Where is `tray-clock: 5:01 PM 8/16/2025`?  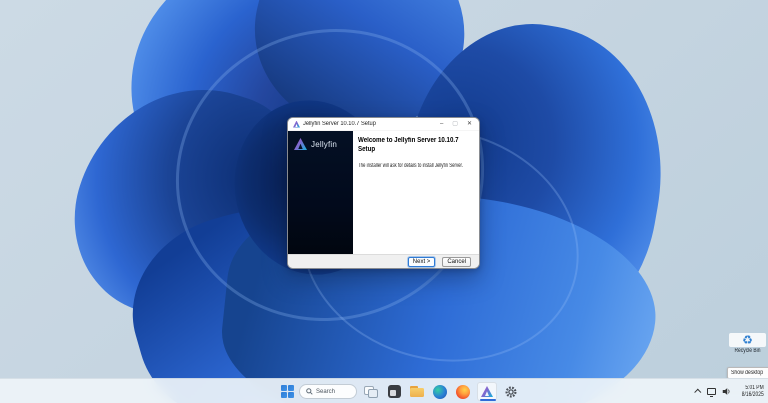 tray-clock: 5:01 PM 8/16/2025 is located at coordinates (753, 392).